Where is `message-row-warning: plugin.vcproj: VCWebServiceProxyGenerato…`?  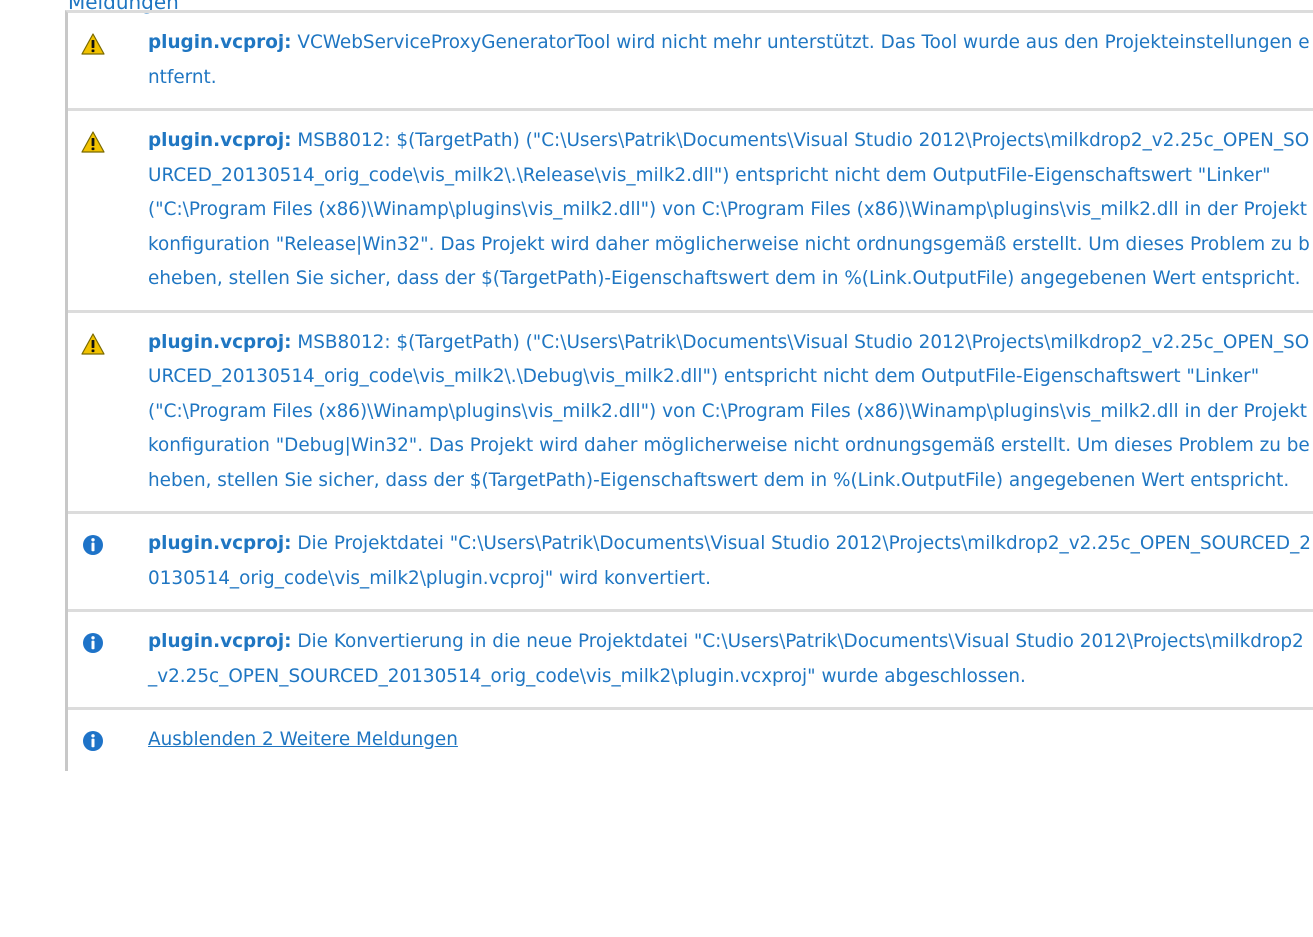
message-row-warning: plugin.vcproj: VCWebServiceProxyGenerato… is located at coordinates (690, 62).